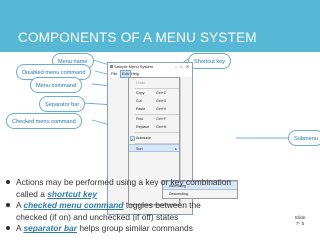 The width and height of the screenshot is (320, 240). Describe the element at coordinates (154, 148) in the screenshot. I see `menu-item-sort: Sort ▸` at that location.